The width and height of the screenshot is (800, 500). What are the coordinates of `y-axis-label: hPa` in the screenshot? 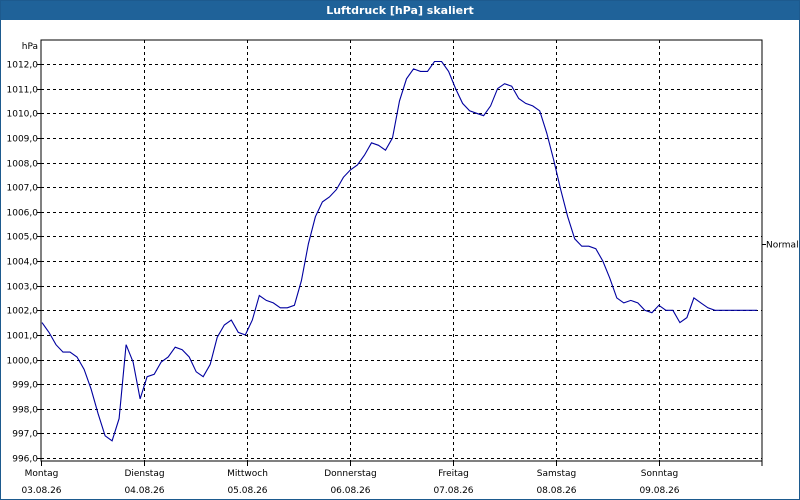 It's located at (30, 47).